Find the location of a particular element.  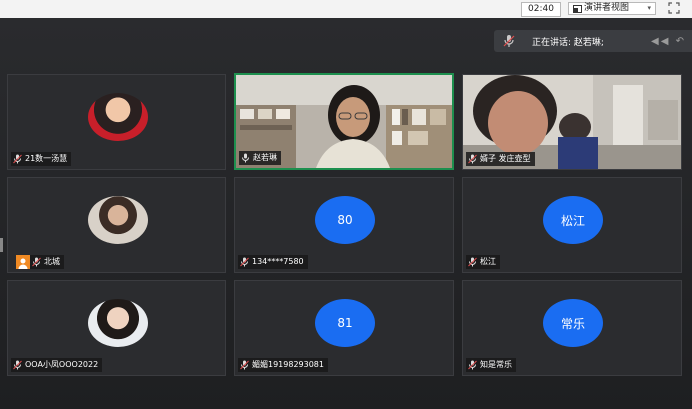

participant-name: 赵若琳 is located at coordinates (265, 157).